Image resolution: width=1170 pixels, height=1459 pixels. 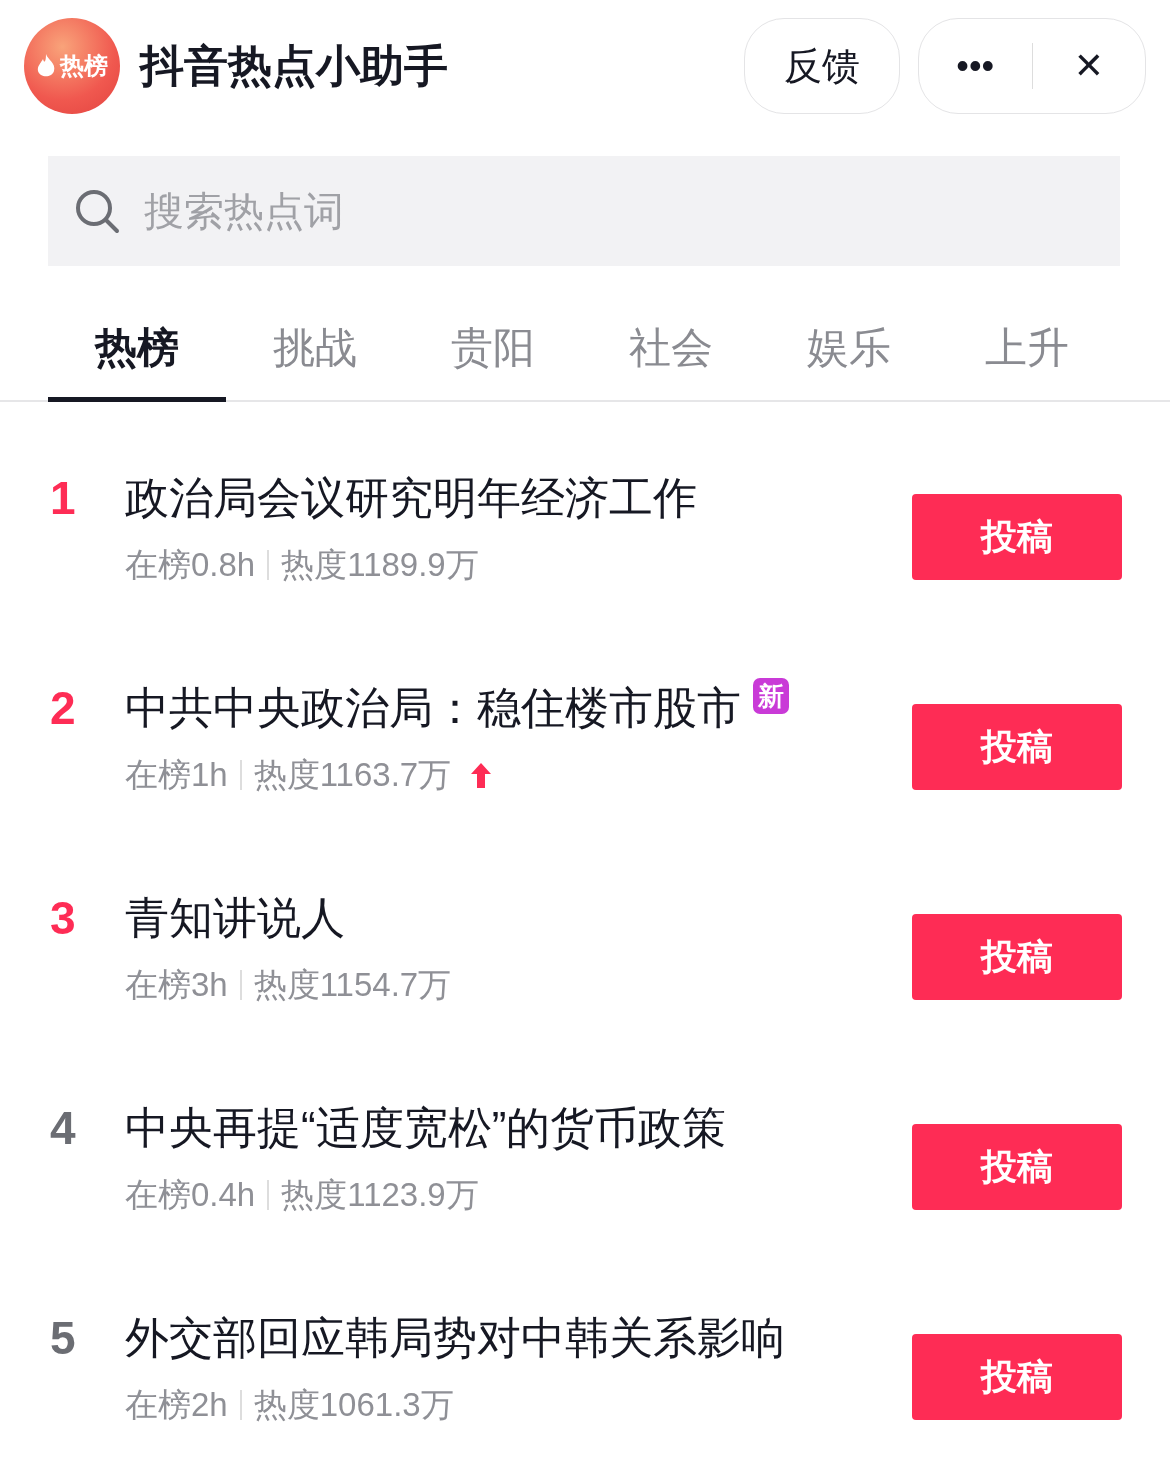 I want to click on tab: 娱乐, so click(x=849, y=350).